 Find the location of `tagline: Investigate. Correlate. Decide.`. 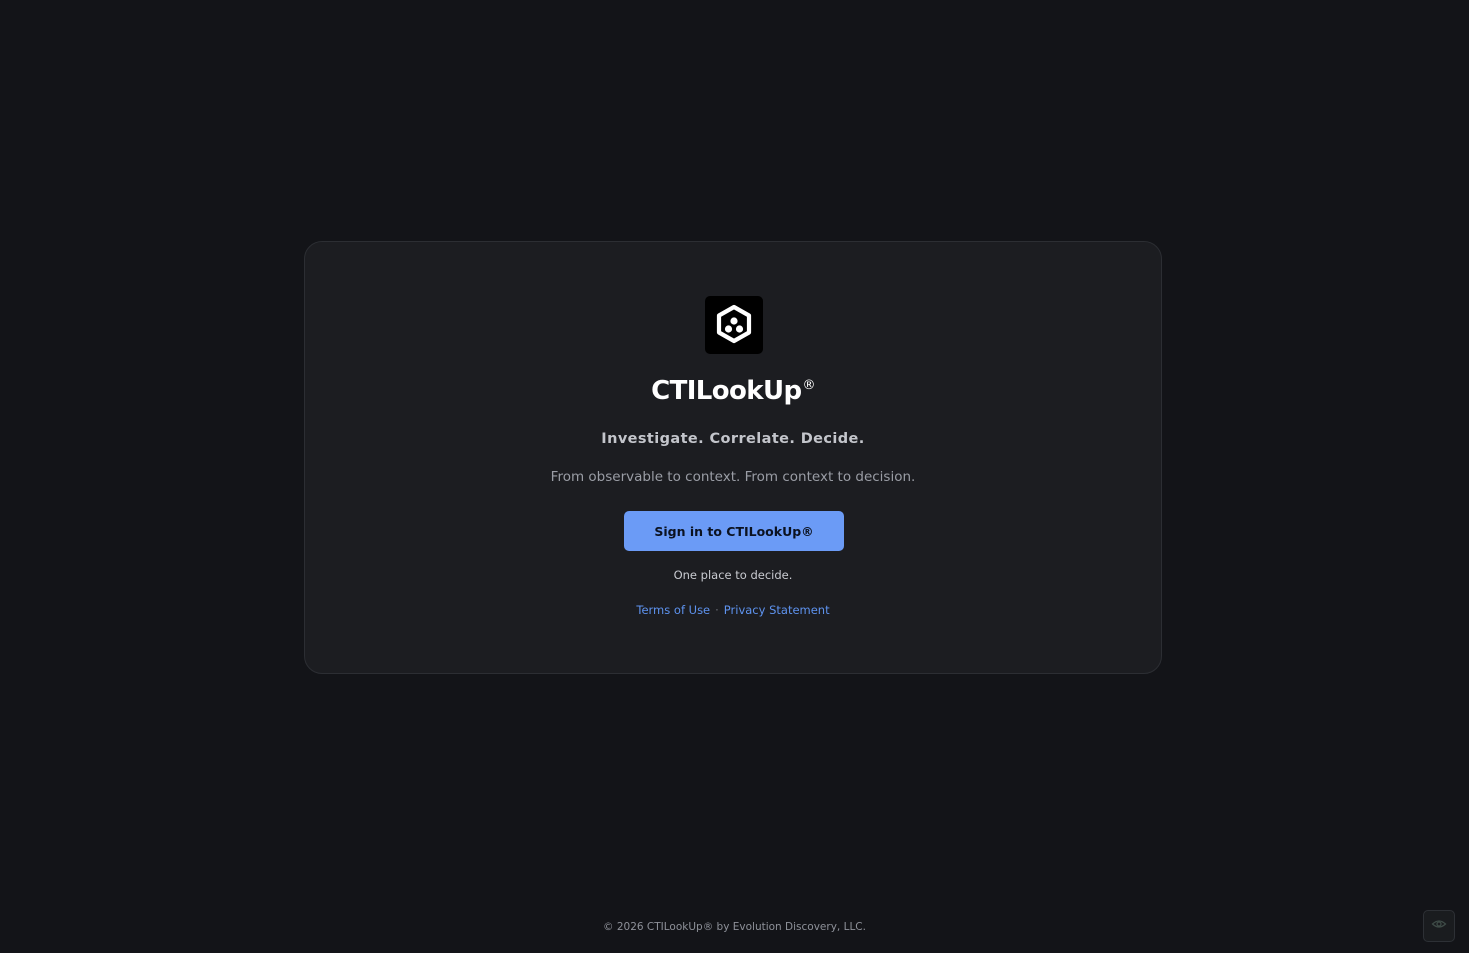

tagline: Investigate. Correlate. Decide. is located at coordinates (733, 439).